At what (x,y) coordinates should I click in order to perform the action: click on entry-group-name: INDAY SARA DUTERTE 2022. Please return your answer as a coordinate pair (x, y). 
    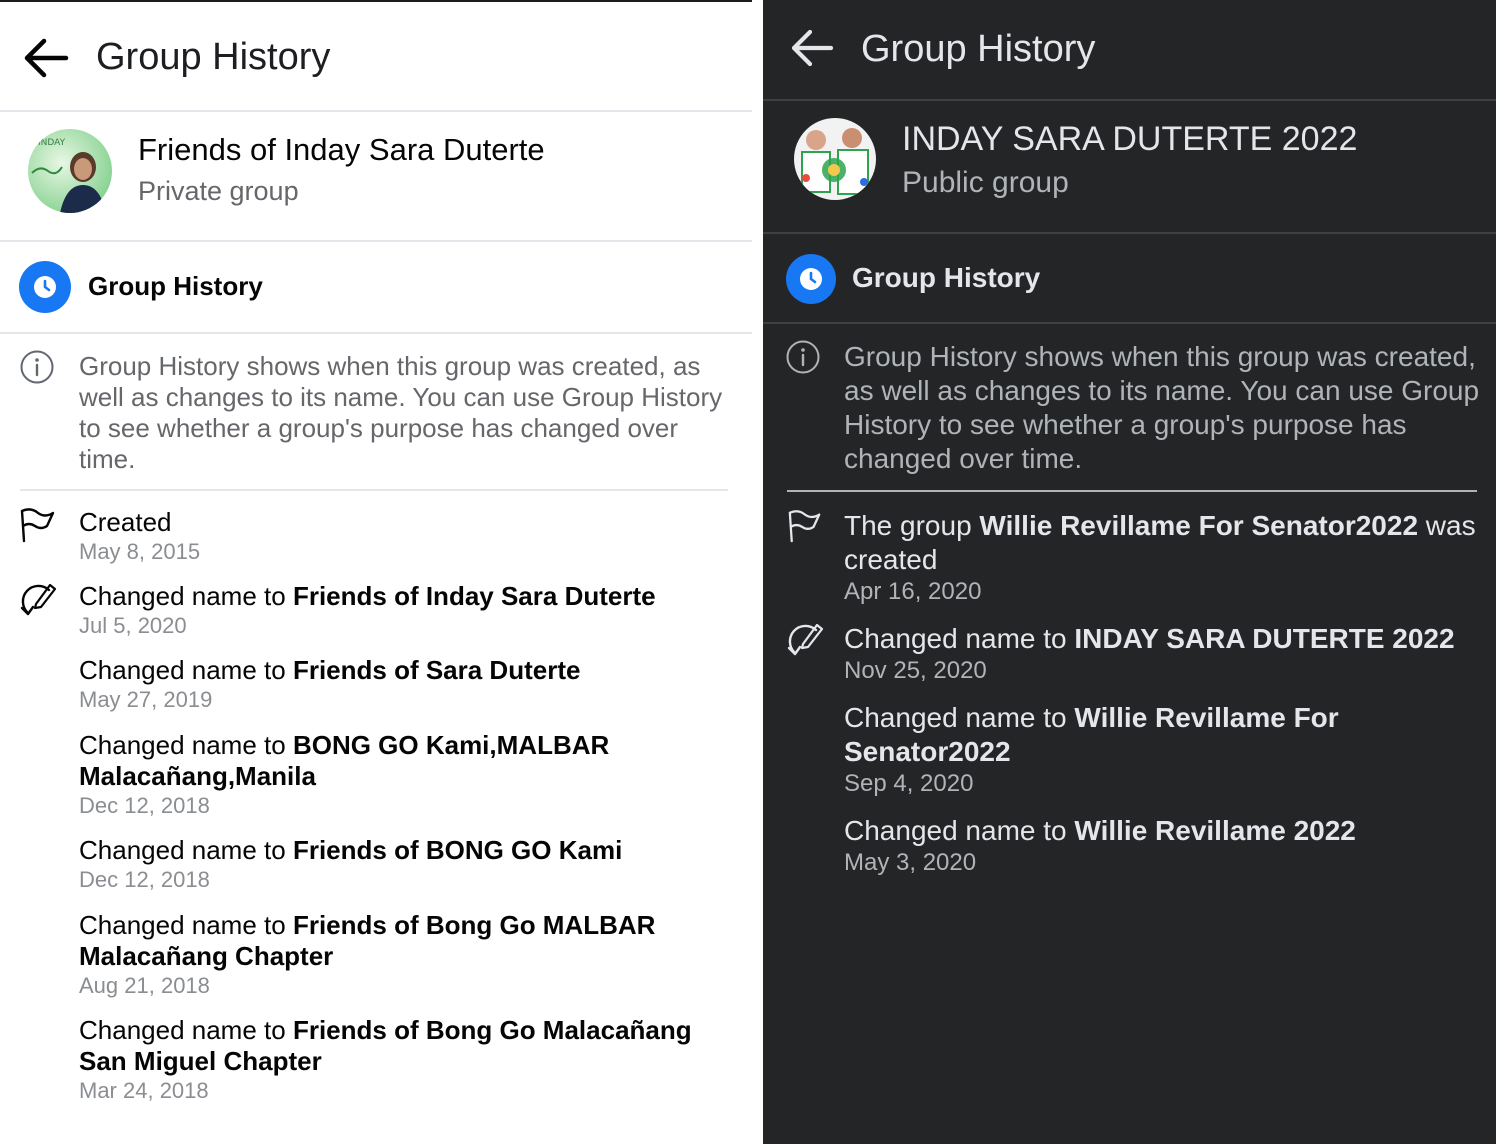
    Looking at the image, I should click on (1264, 638).